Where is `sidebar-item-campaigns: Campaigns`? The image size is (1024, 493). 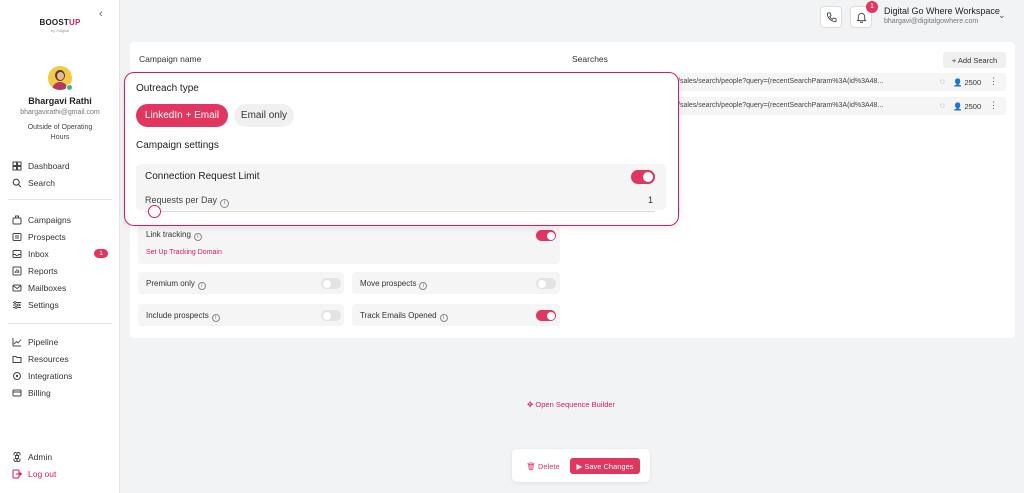
sidebar-item-campaigns: Campaigns is located at coordinates (60, 219).